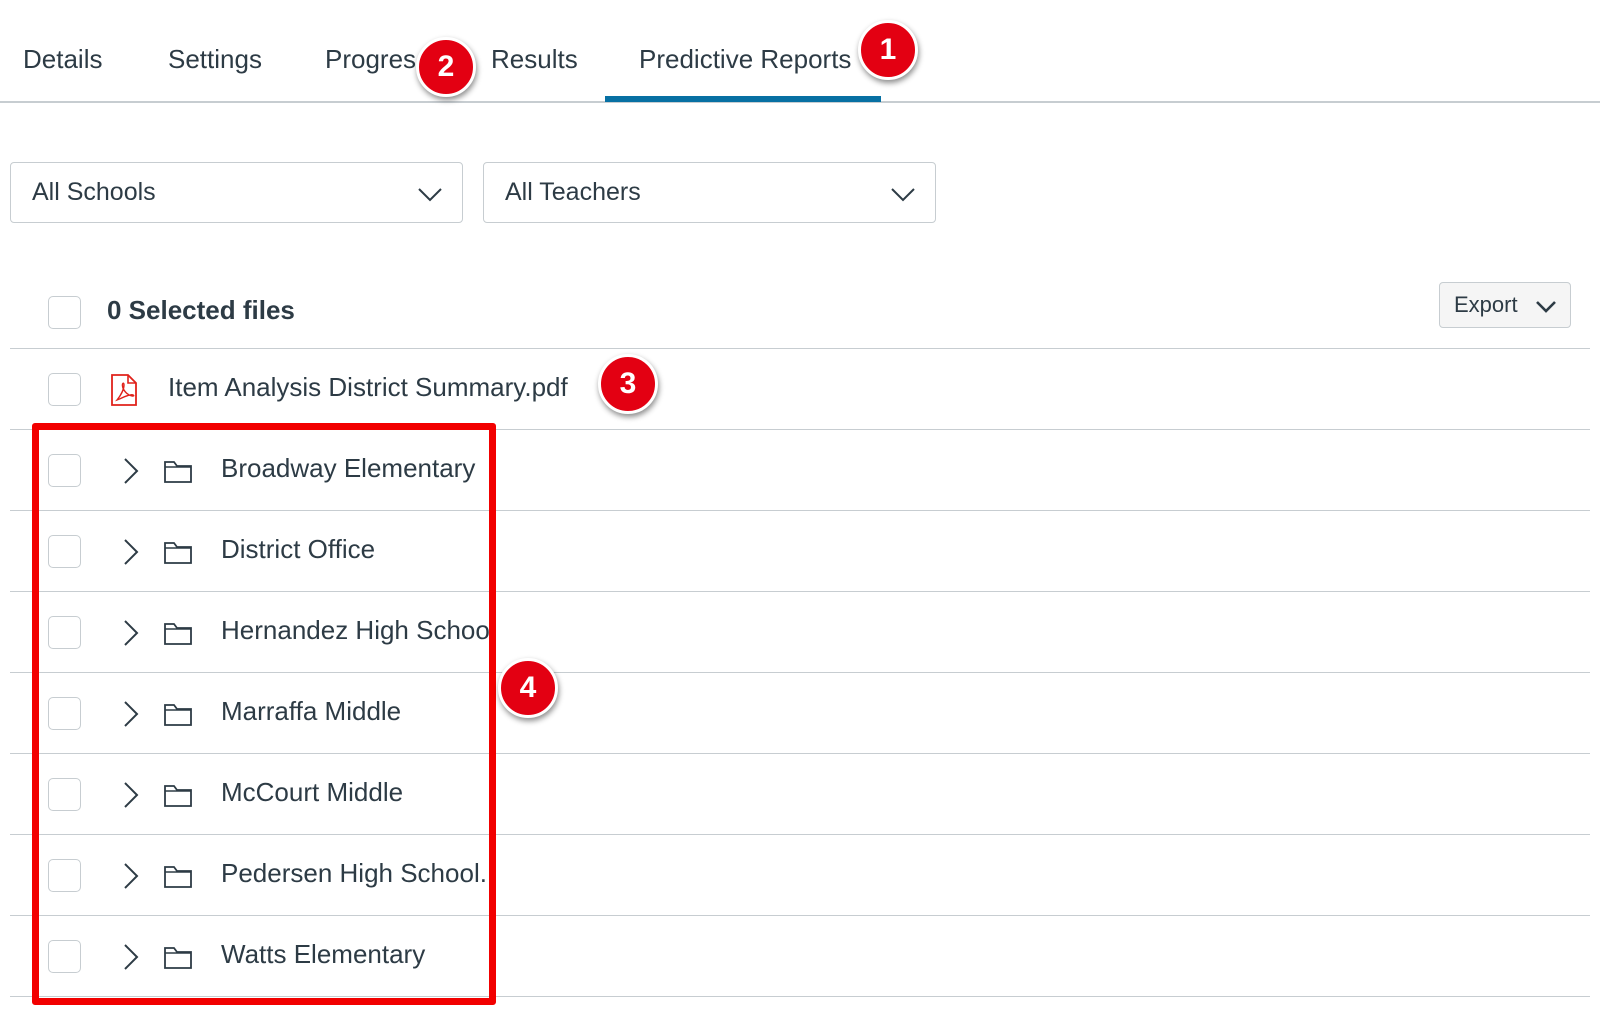 The height and width of the screenshot is (1016, 1600). Describe the element at coordinates (800, 315) in the screenshot. I see `file-list-header: 0 Selected files Export` at that location.